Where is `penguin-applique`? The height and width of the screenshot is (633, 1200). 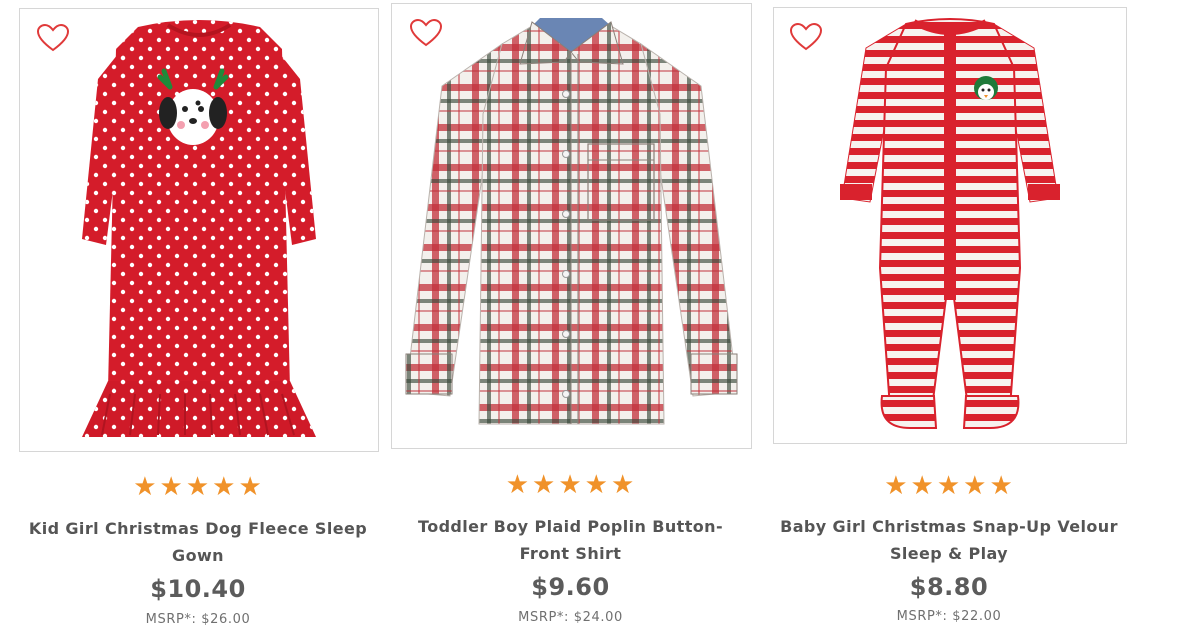 penguin-applique is located at coordinates (986, 88).